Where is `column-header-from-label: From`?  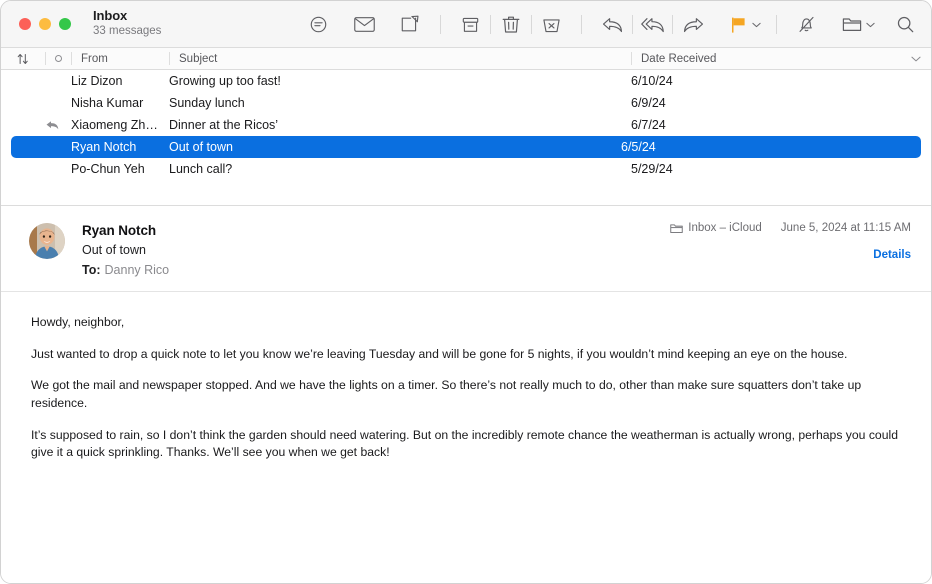 column-header-from-label: From is located at coordinates (94, 58).